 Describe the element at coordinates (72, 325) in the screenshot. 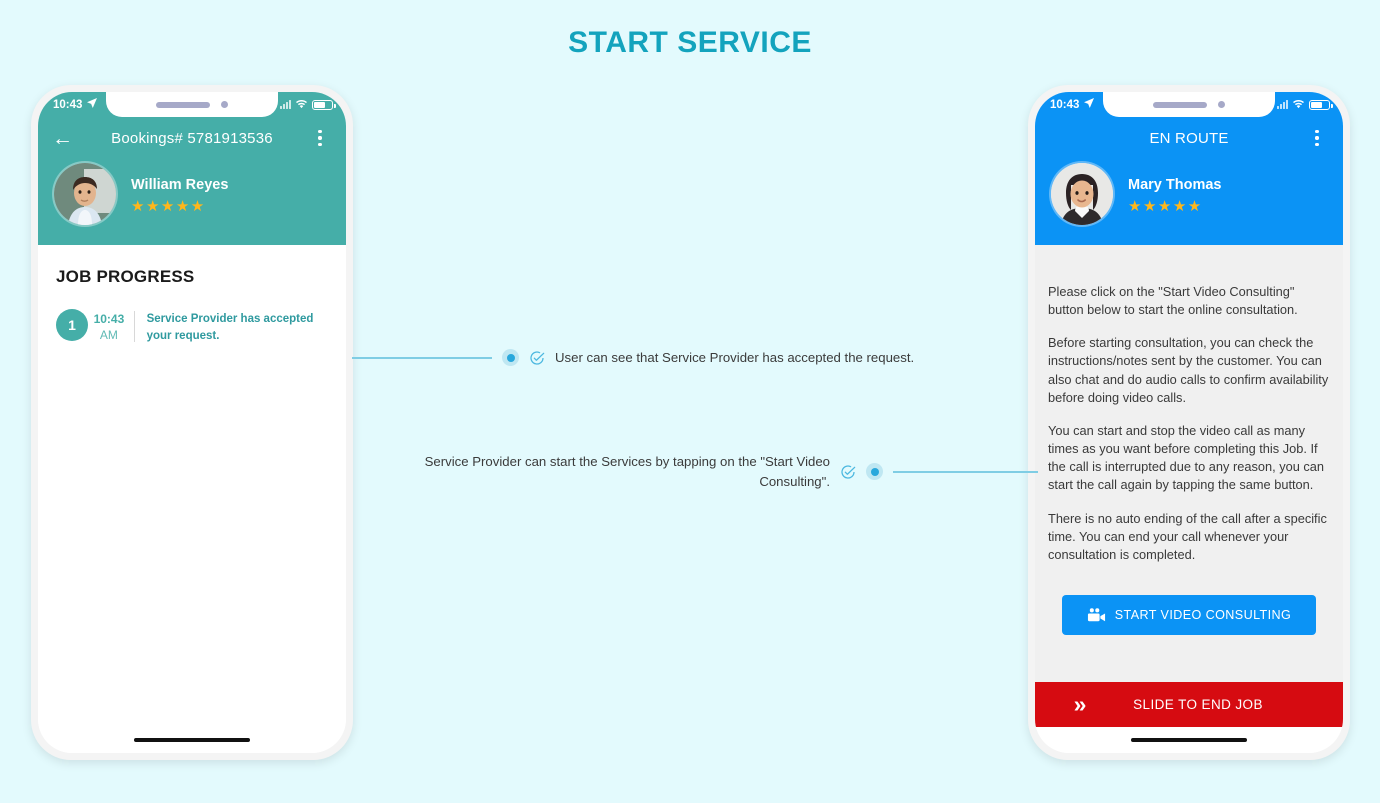

I see `step-number-badge: 1` at that location.